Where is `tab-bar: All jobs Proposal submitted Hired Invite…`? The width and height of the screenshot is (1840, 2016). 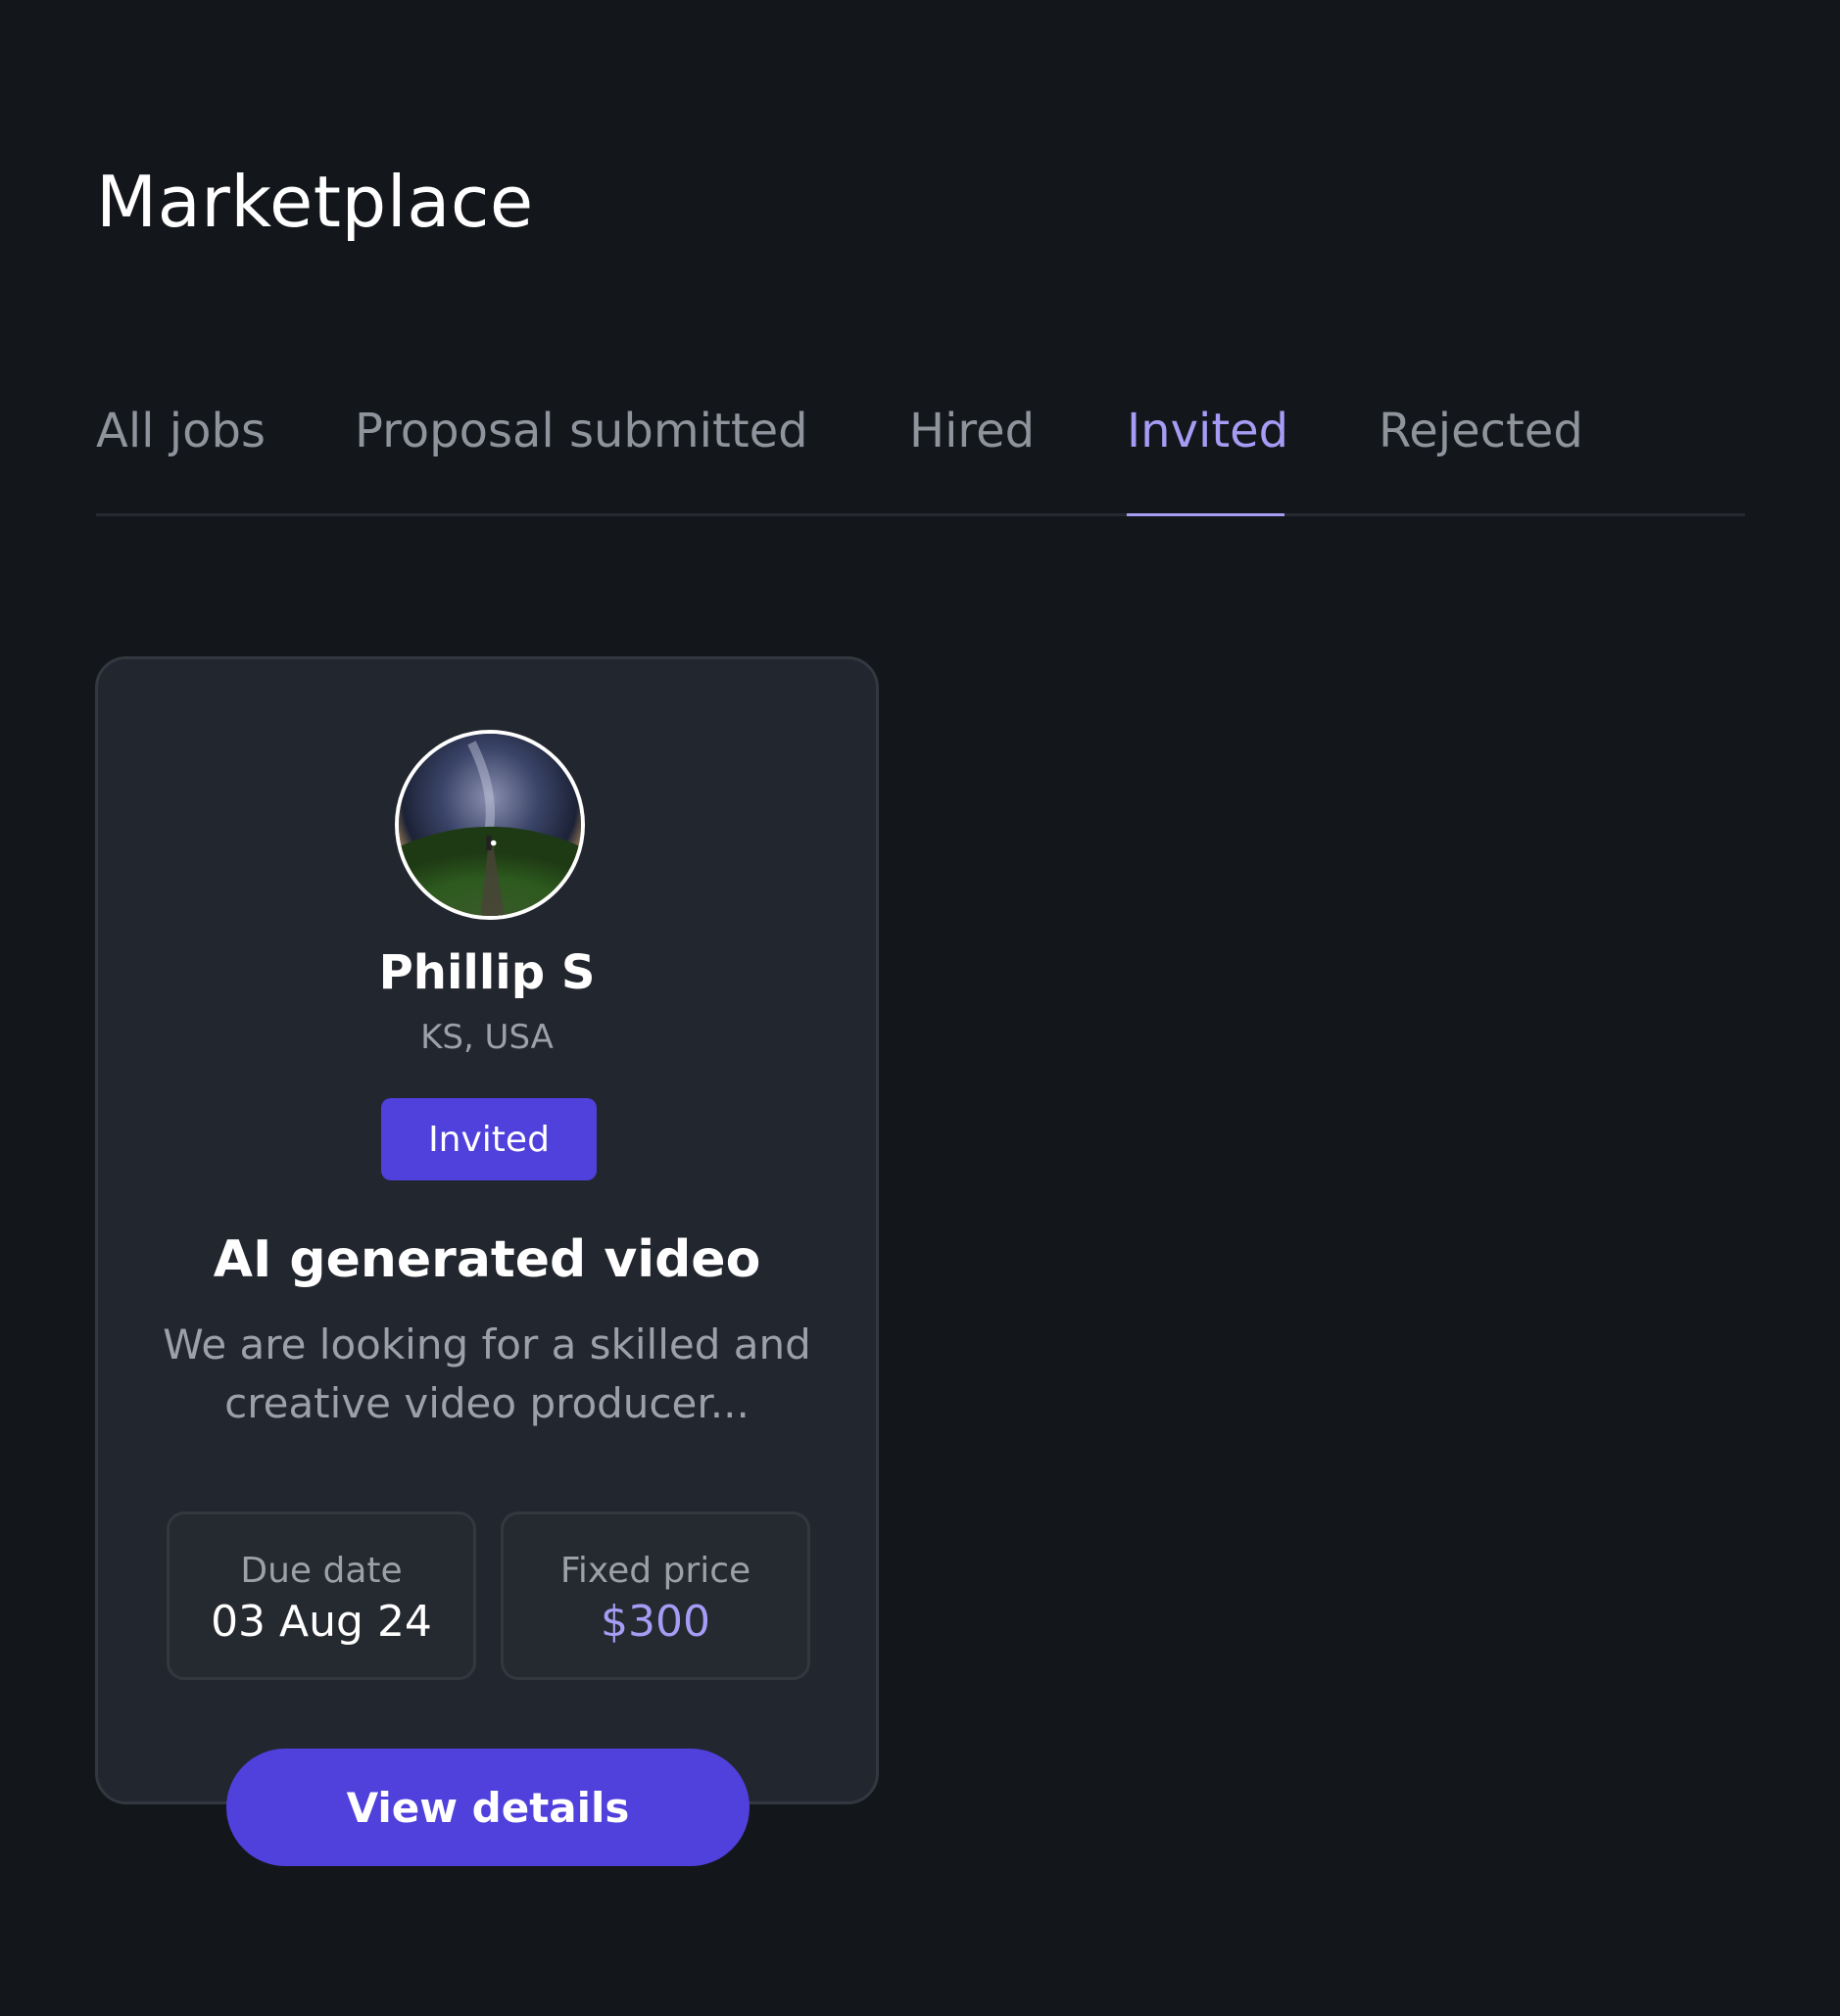
tab-bar: All jobs Proposal submitted Hired Invite… is located at coordinates (920, 454).